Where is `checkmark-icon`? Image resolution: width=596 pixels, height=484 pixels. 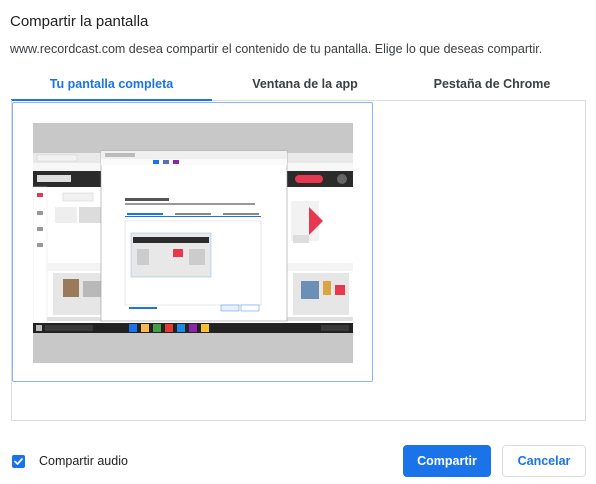 checkmark-icon is located at coordinates (18, 461).